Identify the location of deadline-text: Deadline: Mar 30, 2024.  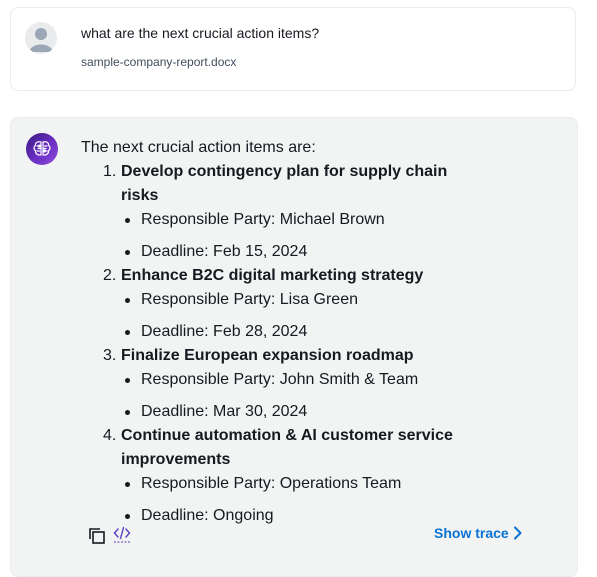
(224, 411).